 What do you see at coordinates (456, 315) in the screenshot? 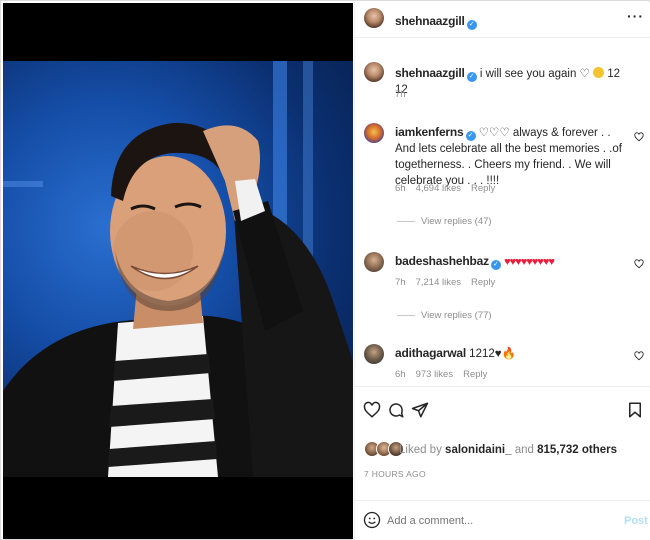
I see `view-replies-label: View replies (77)` at bounding box center [456, 315].